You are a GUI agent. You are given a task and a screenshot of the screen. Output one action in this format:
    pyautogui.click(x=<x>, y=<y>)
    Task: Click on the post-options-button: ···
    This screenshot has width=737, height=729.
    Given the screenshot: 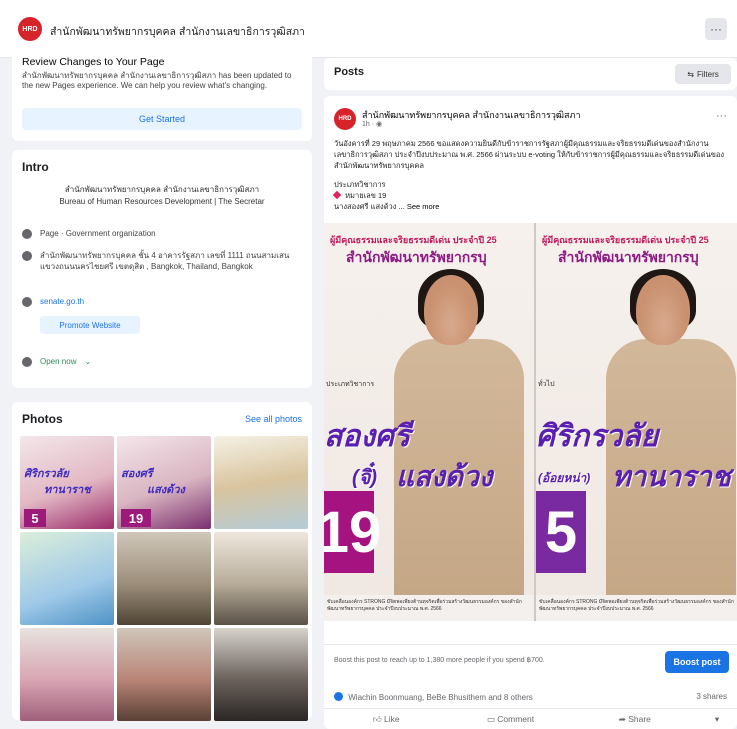 What is the action you would take?
    pyautogui.click(x=721, y=116)
    